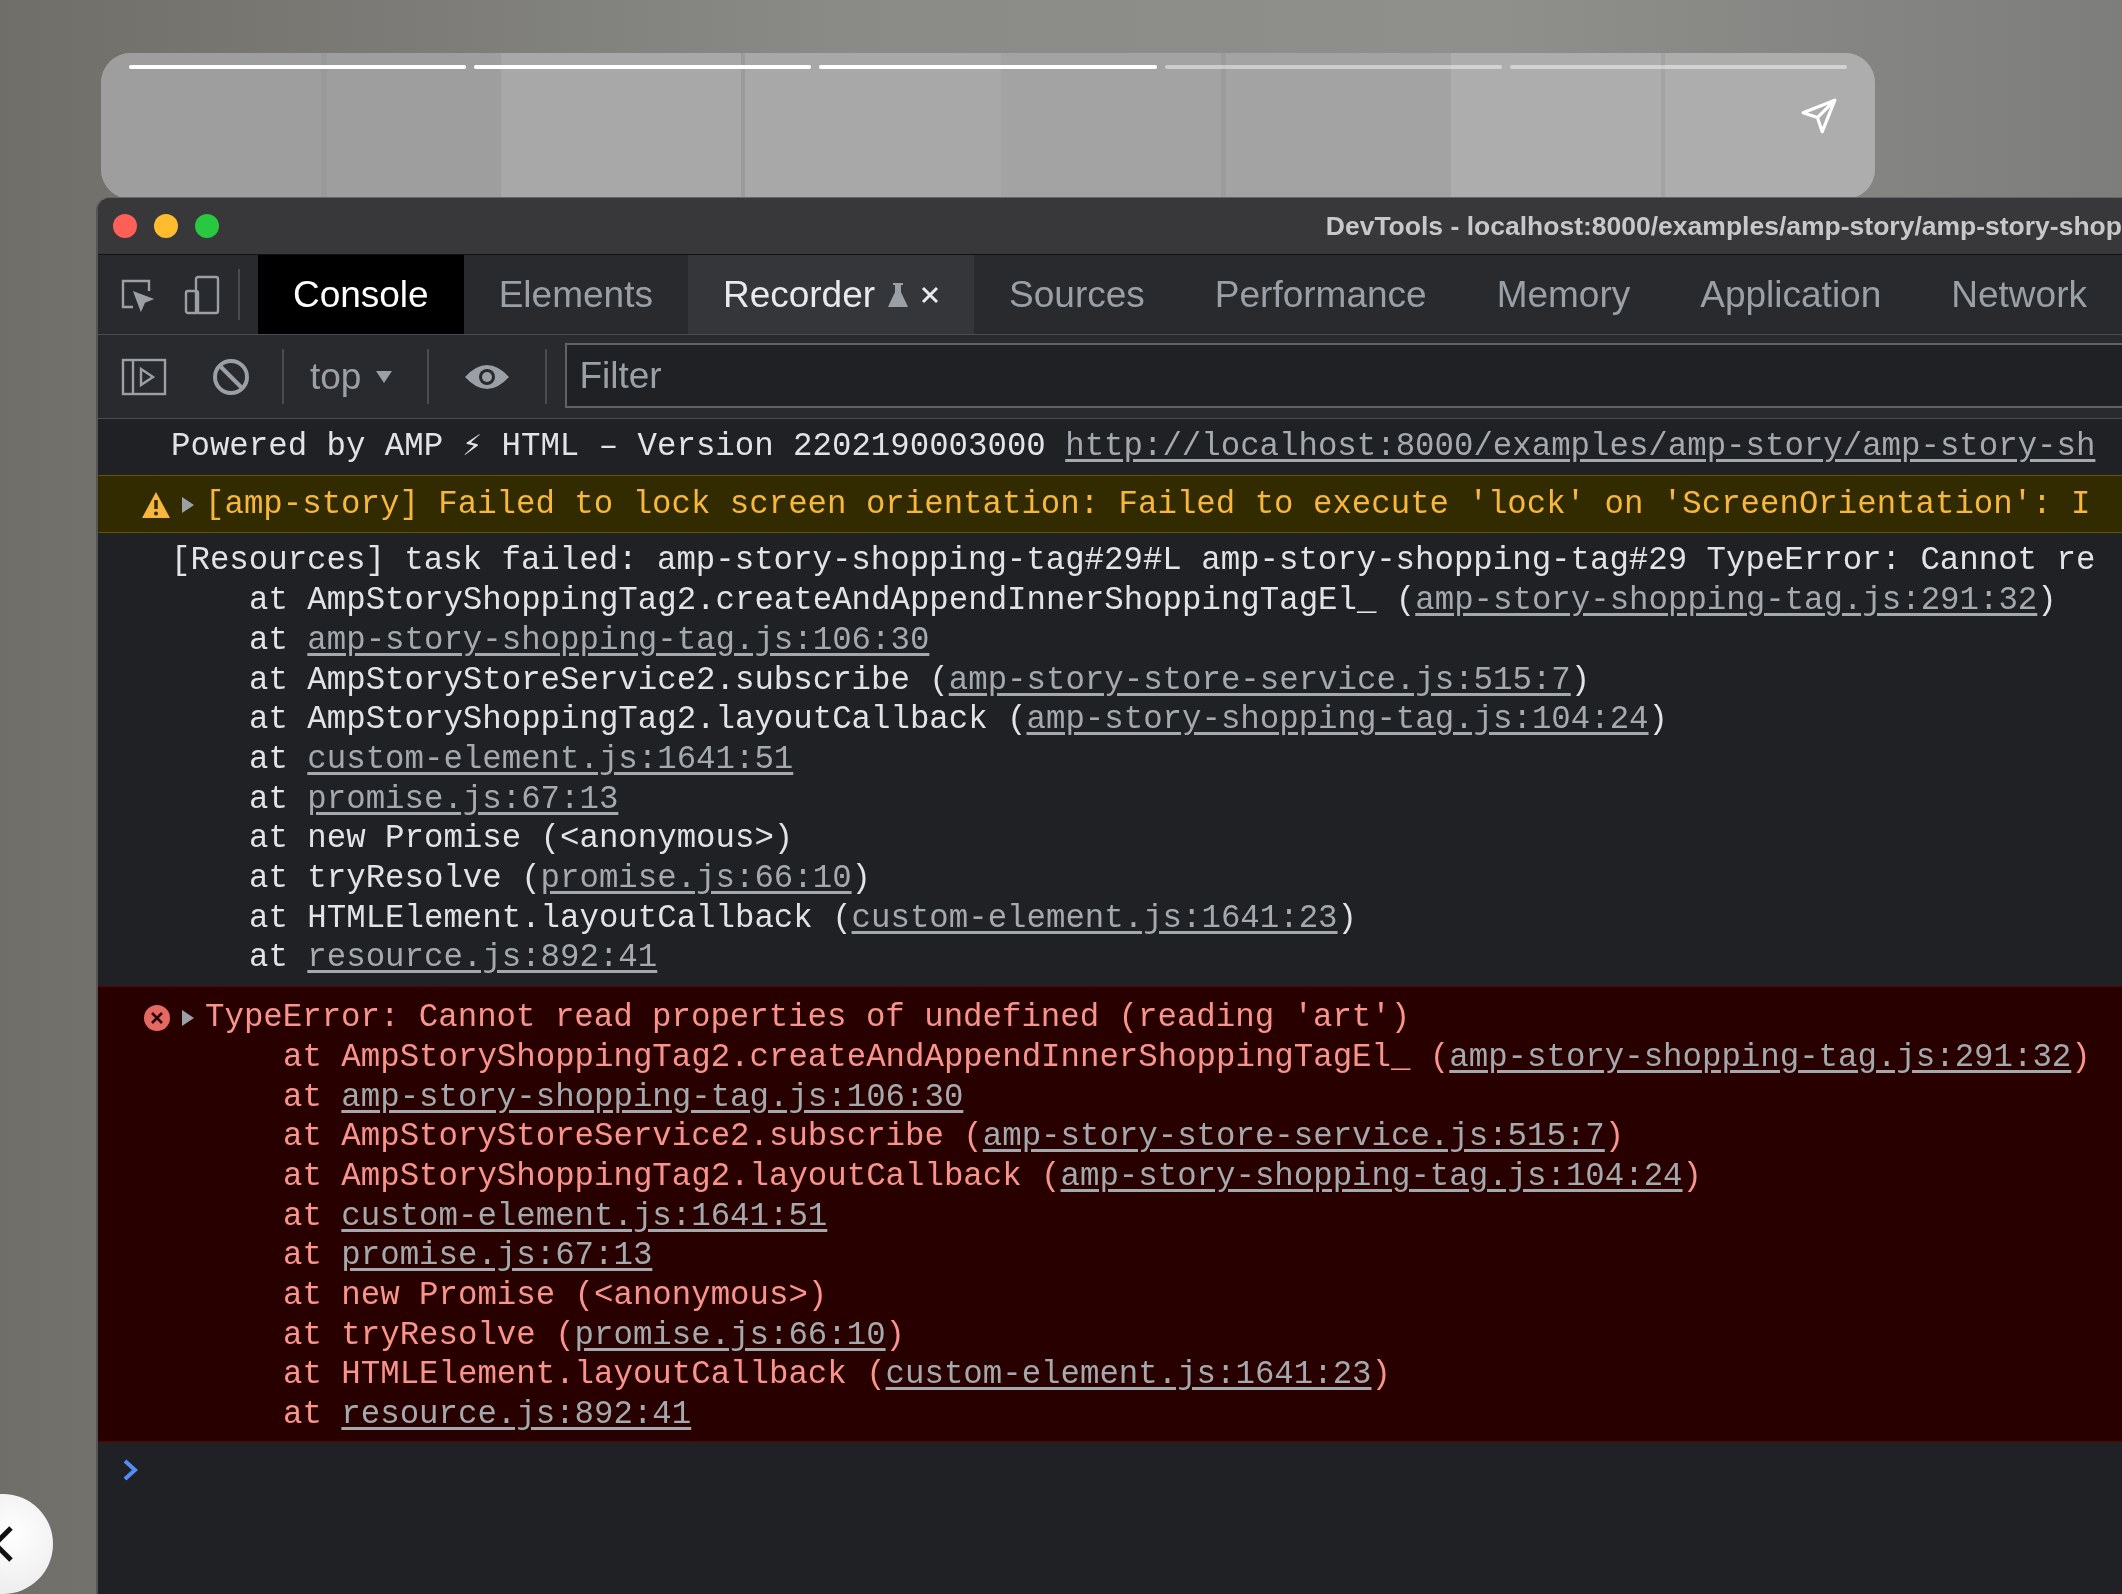 This screenshot has height=1594, width=2122. What do you see at coordinates (1320, 294) in the screenshot?
I see `panel-tab: Performance` at bounding box center [1320, 294].